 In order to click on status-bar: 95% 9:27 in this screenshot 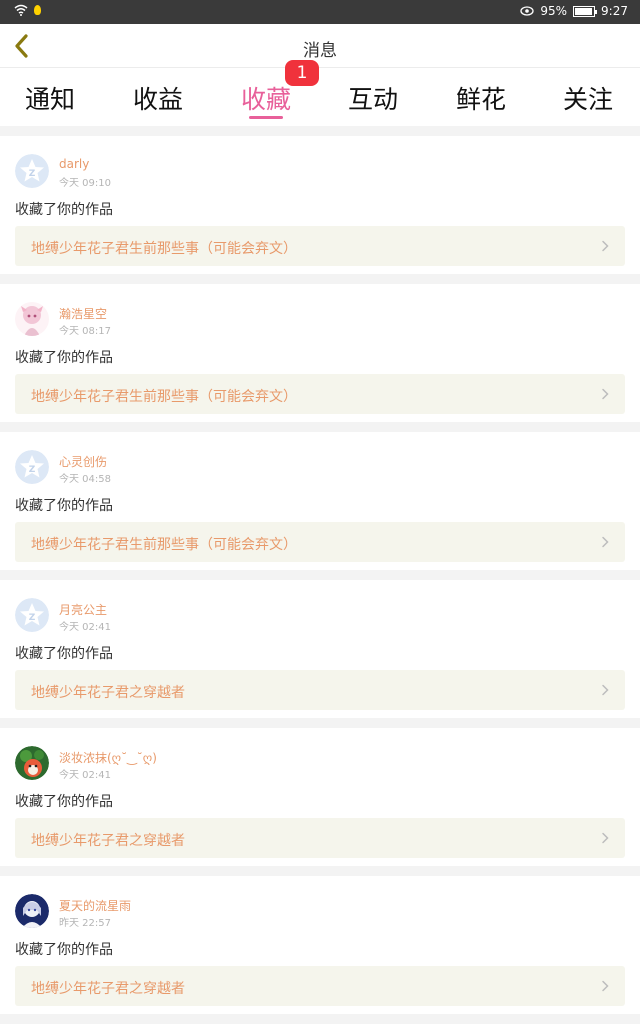, I will do `click(320, 12)`.